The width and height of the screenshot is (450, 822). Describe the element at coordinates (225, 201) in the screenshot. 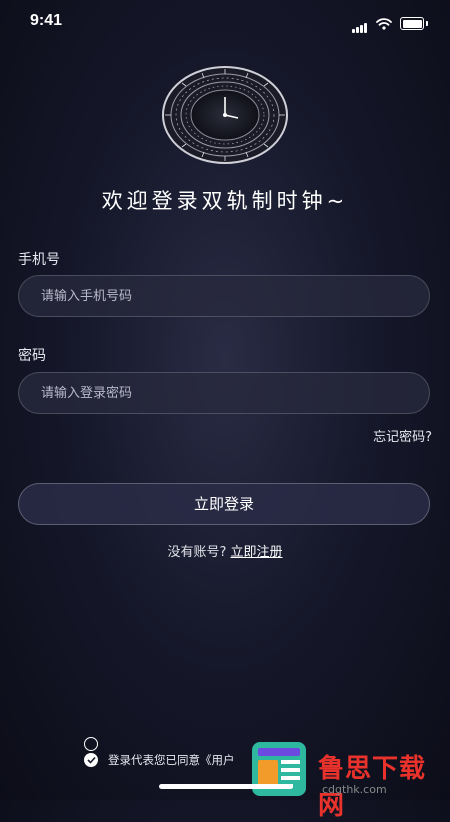

I see `welcome-headline: 欢迎登录双轨制时钟~` at that location.